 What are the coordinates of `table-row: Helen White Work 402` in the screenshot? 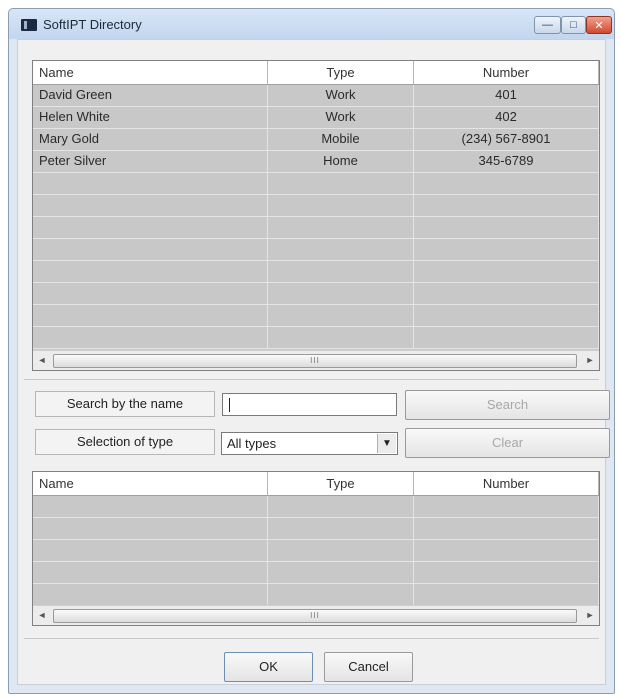 It's located at (316, 118).